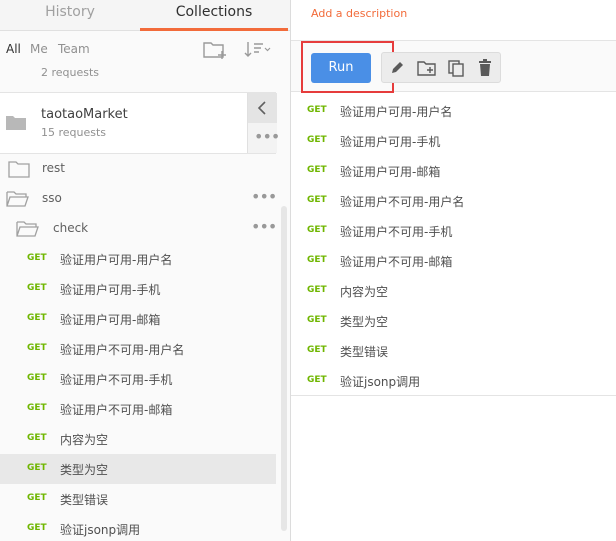 This screenshot has width=616, height=541. What do you see at coordinates (19, 170) in the screenshot?
I see `folder-icon` at bounding box center [19, 170].